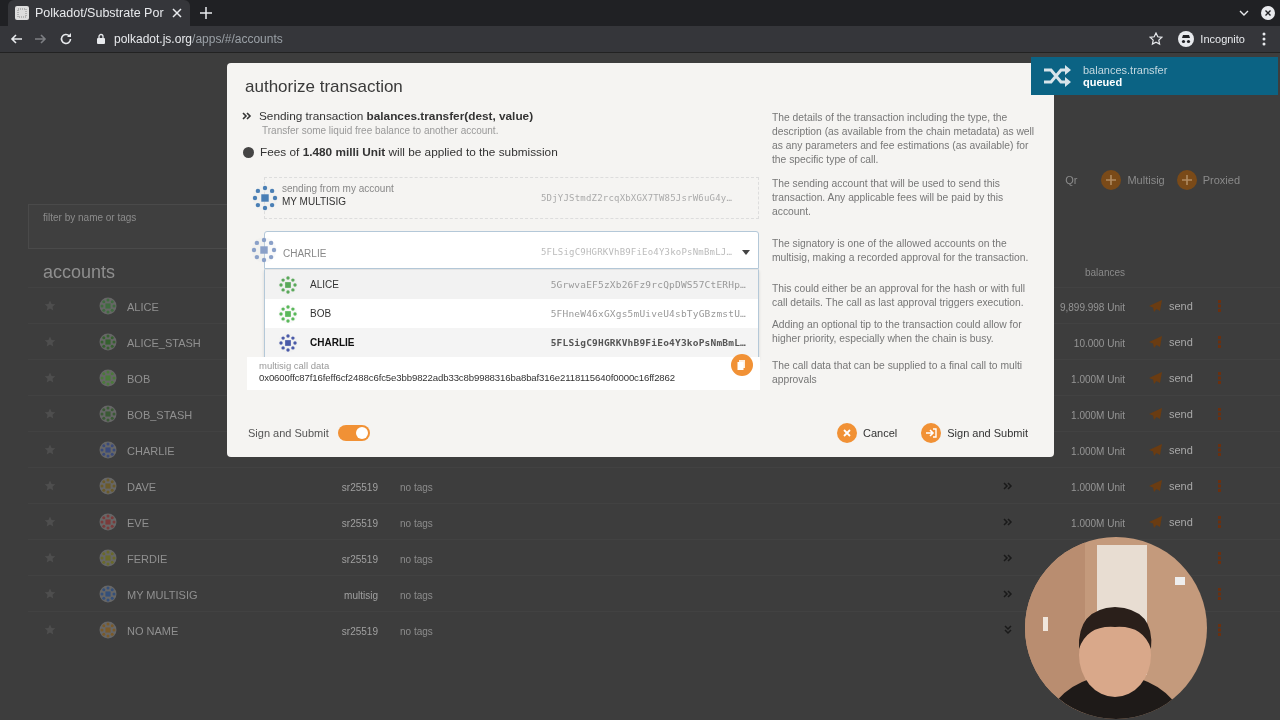  I want to click on add-account-button: Qr, so click(1071, 180).